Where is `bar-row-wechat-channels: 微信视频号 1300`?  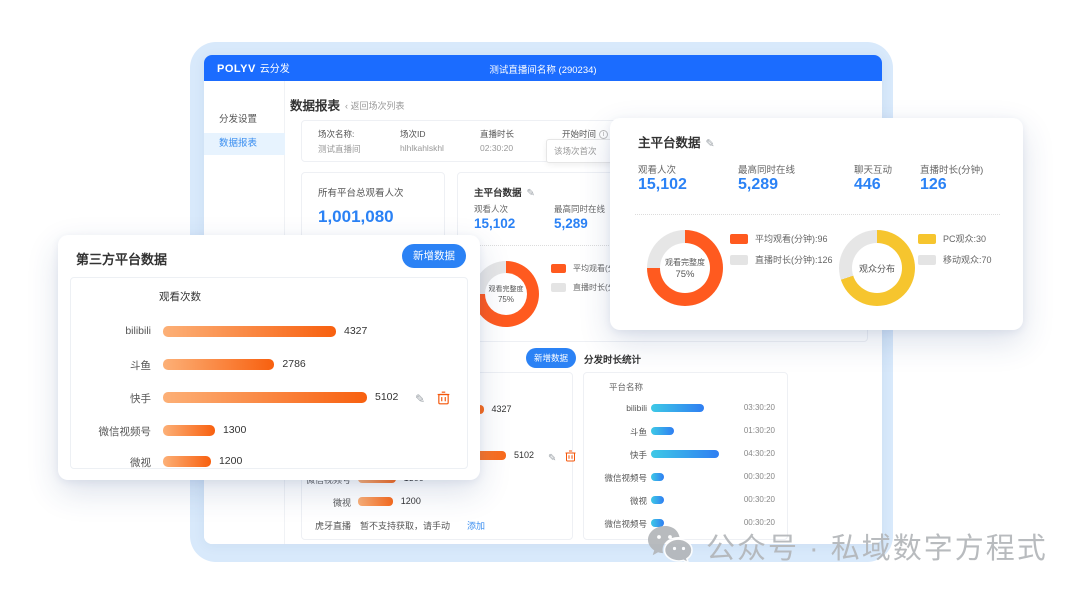
bar-row-wechat-channels: 微信视频号 1300 is located at coordinates (172, 431).